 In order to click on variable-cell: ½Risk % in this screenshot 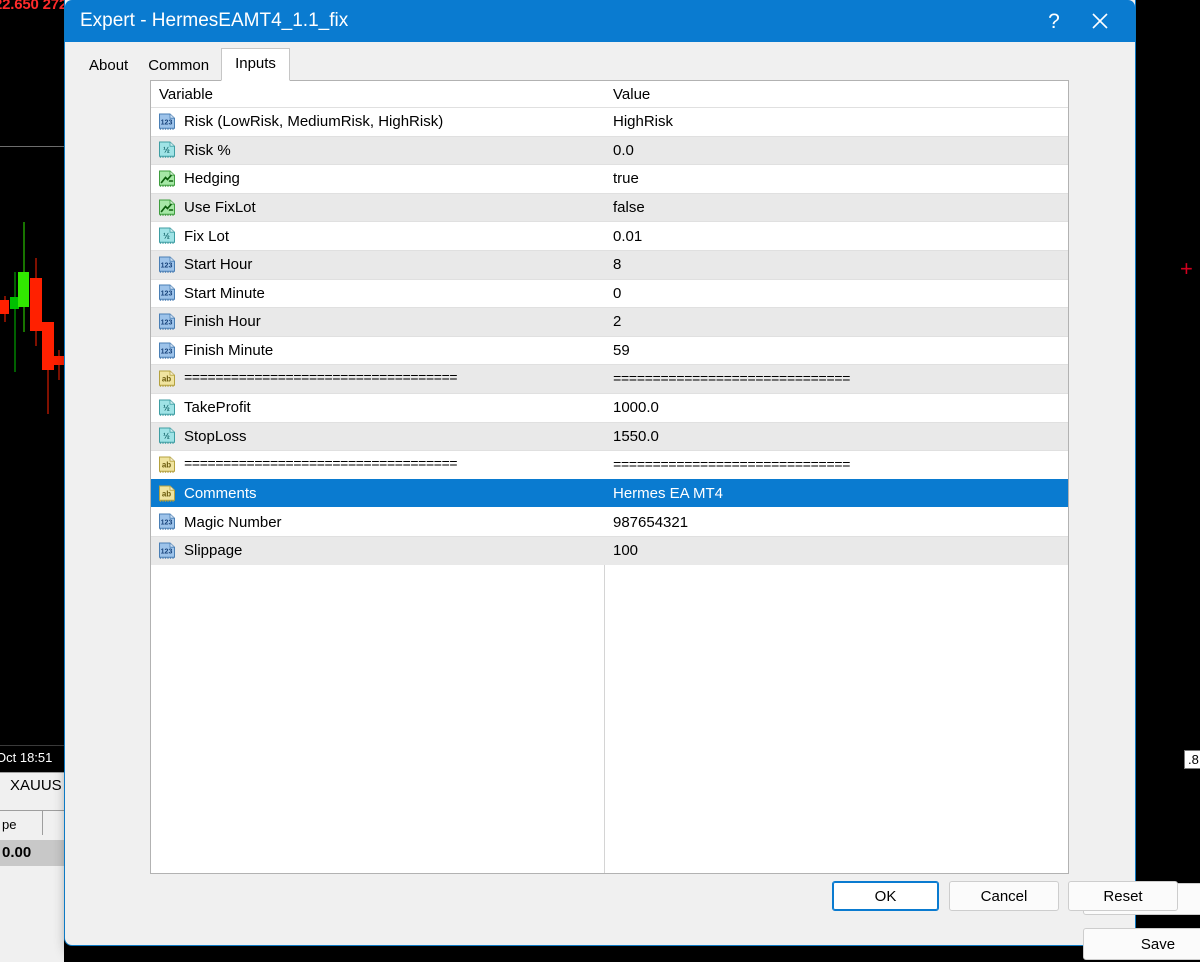, I will do `click(377, 150)`.